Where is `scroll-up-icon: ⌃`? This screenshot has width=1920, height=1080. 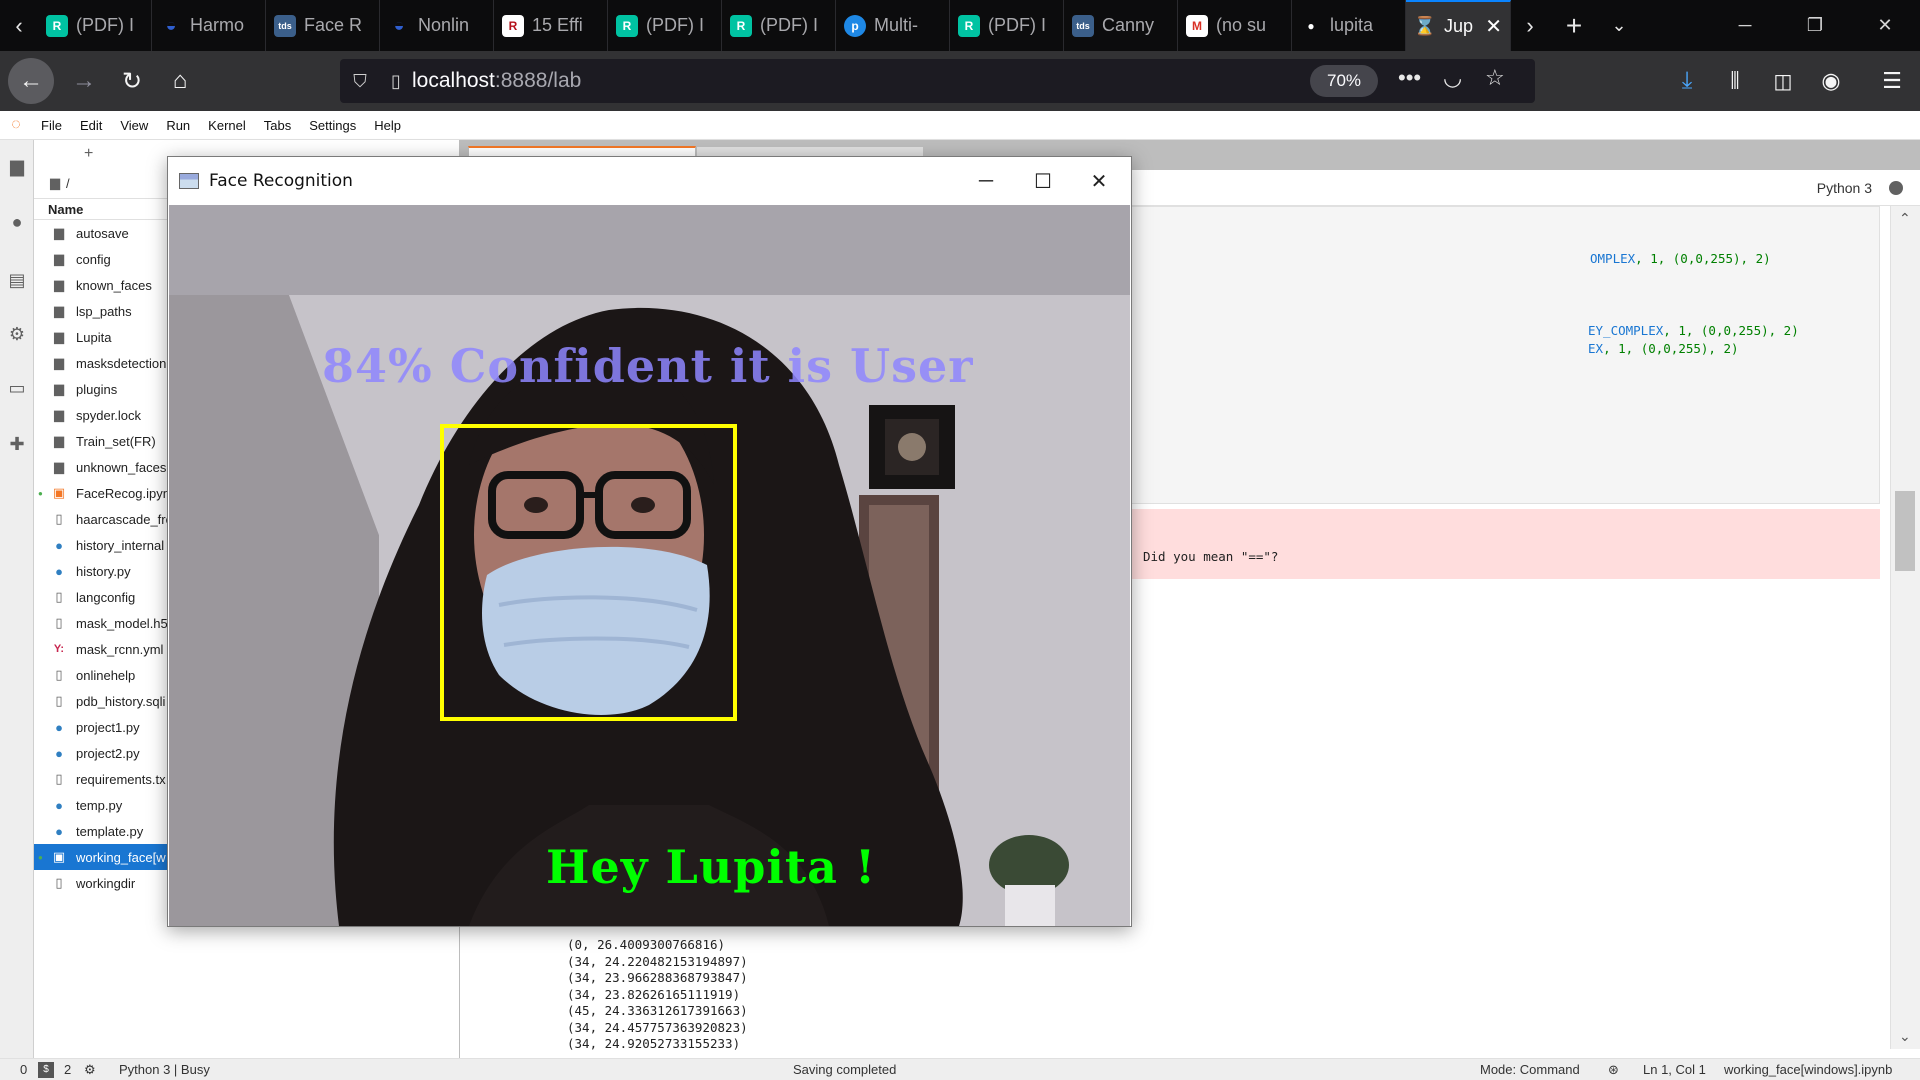
scroll-up-icon: ⌃ is located at coordinates (1905, 218).